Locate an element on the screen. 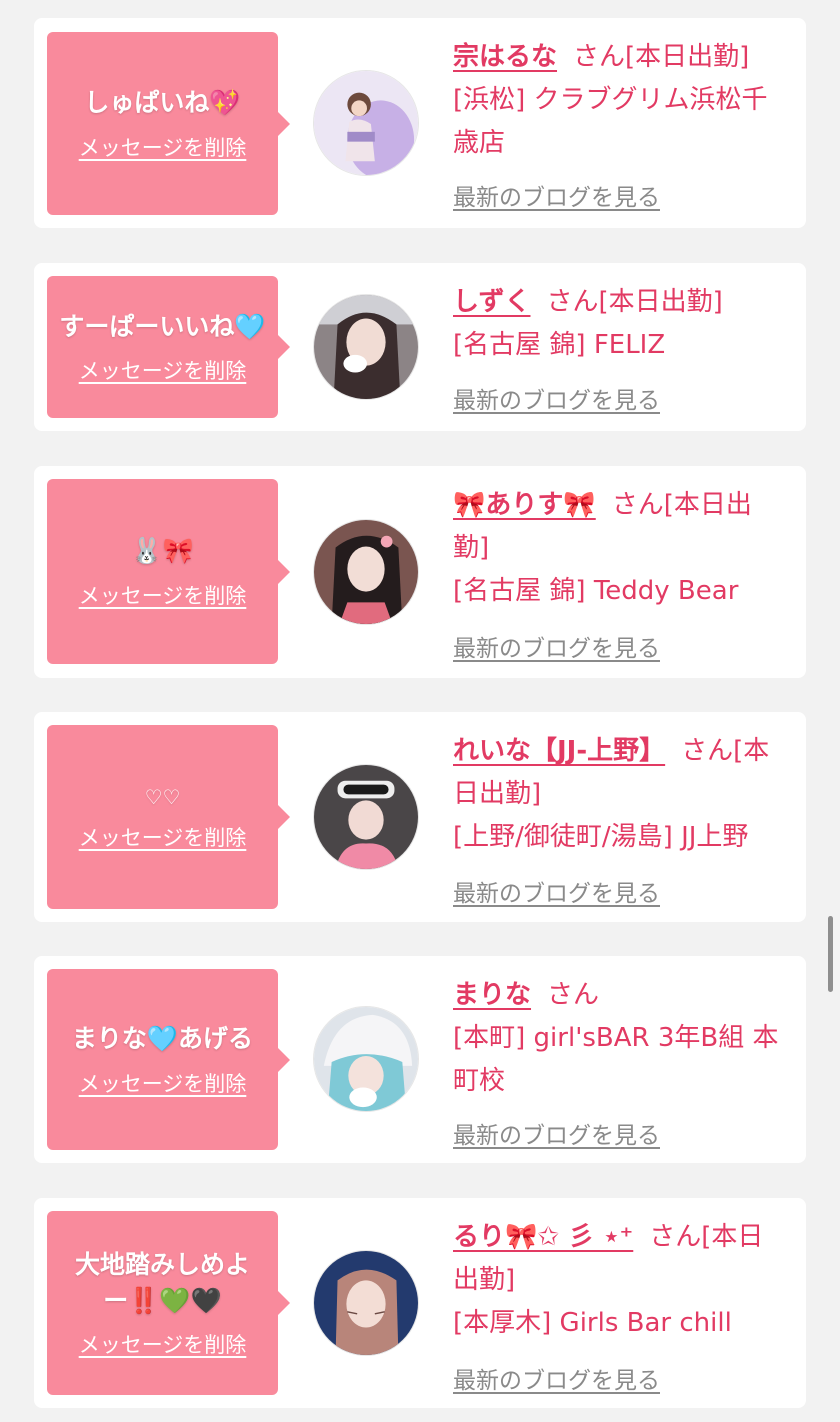 The height and width of the screenshot is (1422, 840). shop-area: [名古屋 錦] FELIZ is located at coordinates (559, 345).